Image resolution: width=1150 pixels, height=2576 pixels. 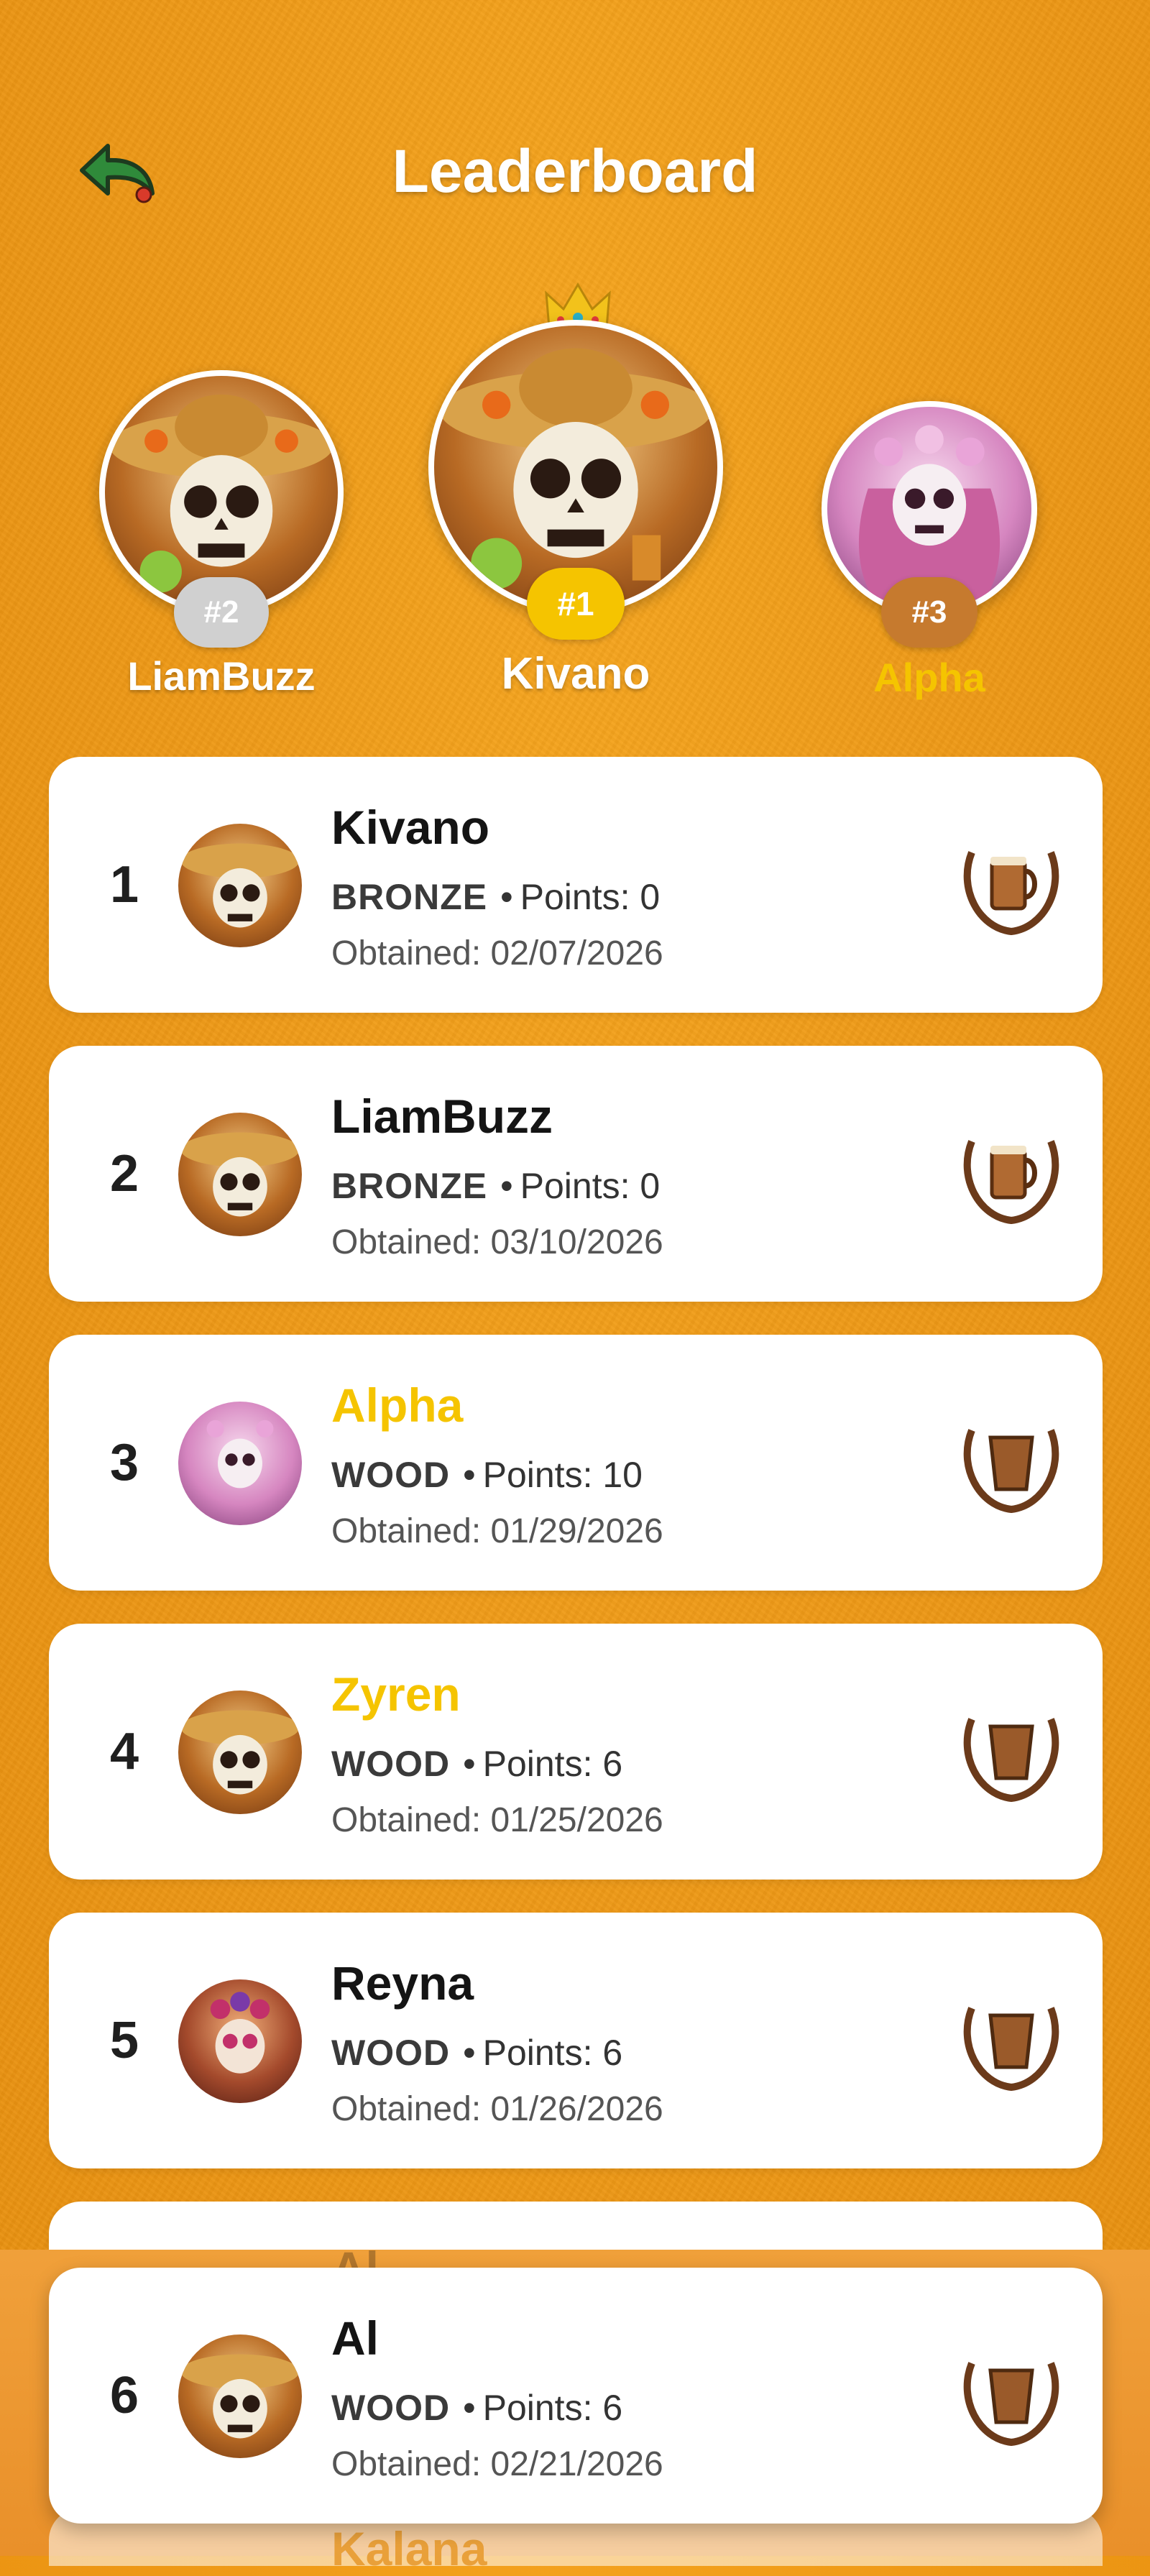 What do you see at coordinates (124, 2040) in the screenshot?
I see `rank-number: 5` at bounding box center [124, 2040].